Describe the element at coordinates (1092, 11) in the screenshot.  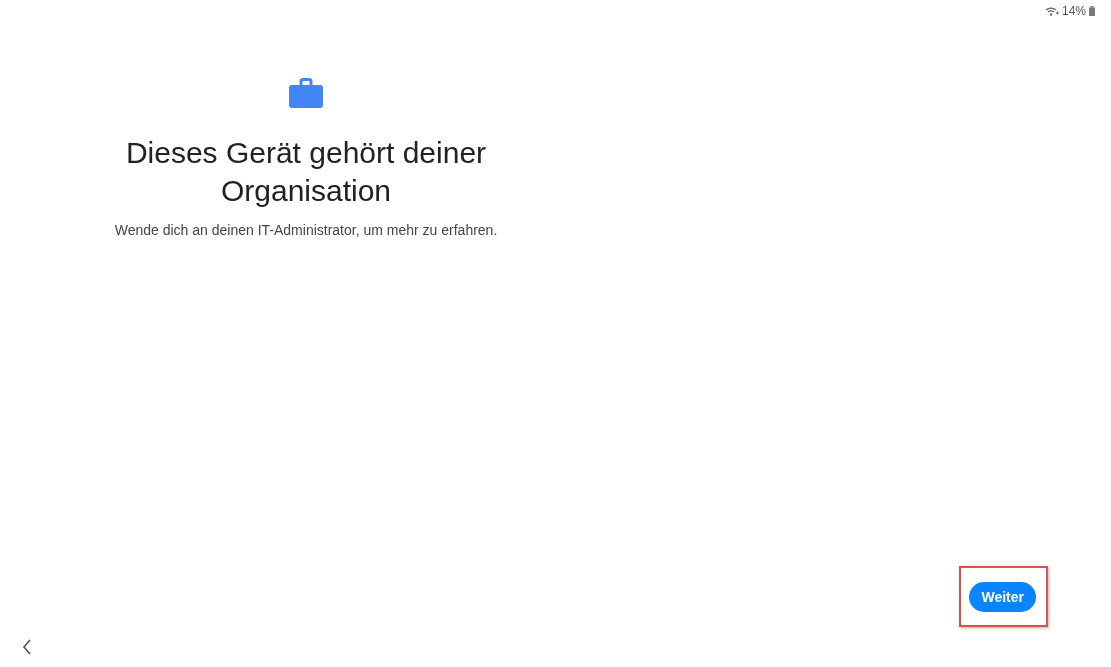
I see `battery-icon` at that location.